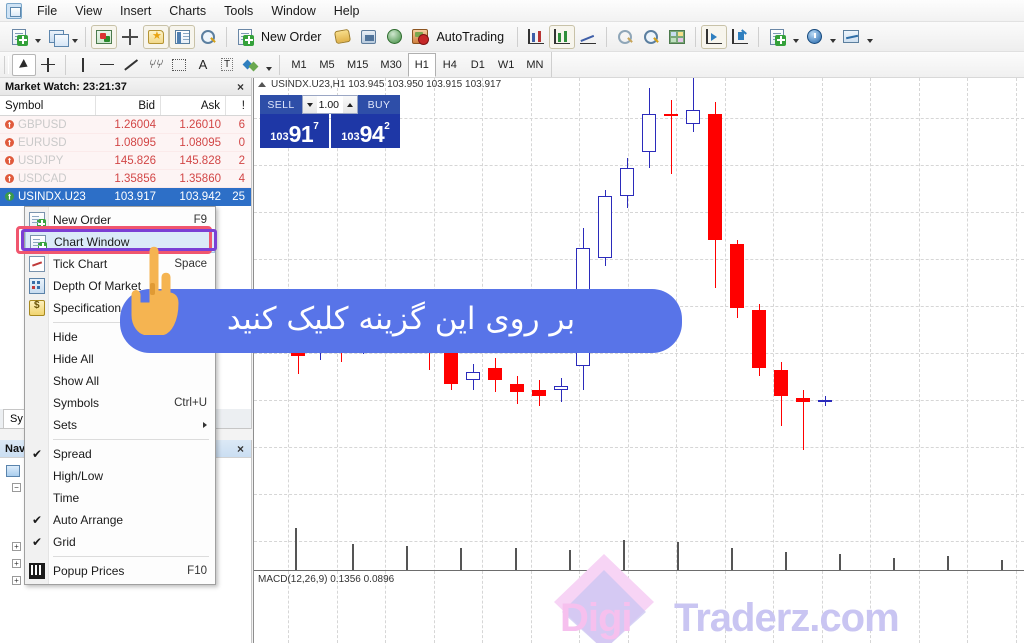 The width and height of the screenshot is (1024, 643). I want to click on menu-item-popup-prices: Popup Prices F10, so click(120, 571).